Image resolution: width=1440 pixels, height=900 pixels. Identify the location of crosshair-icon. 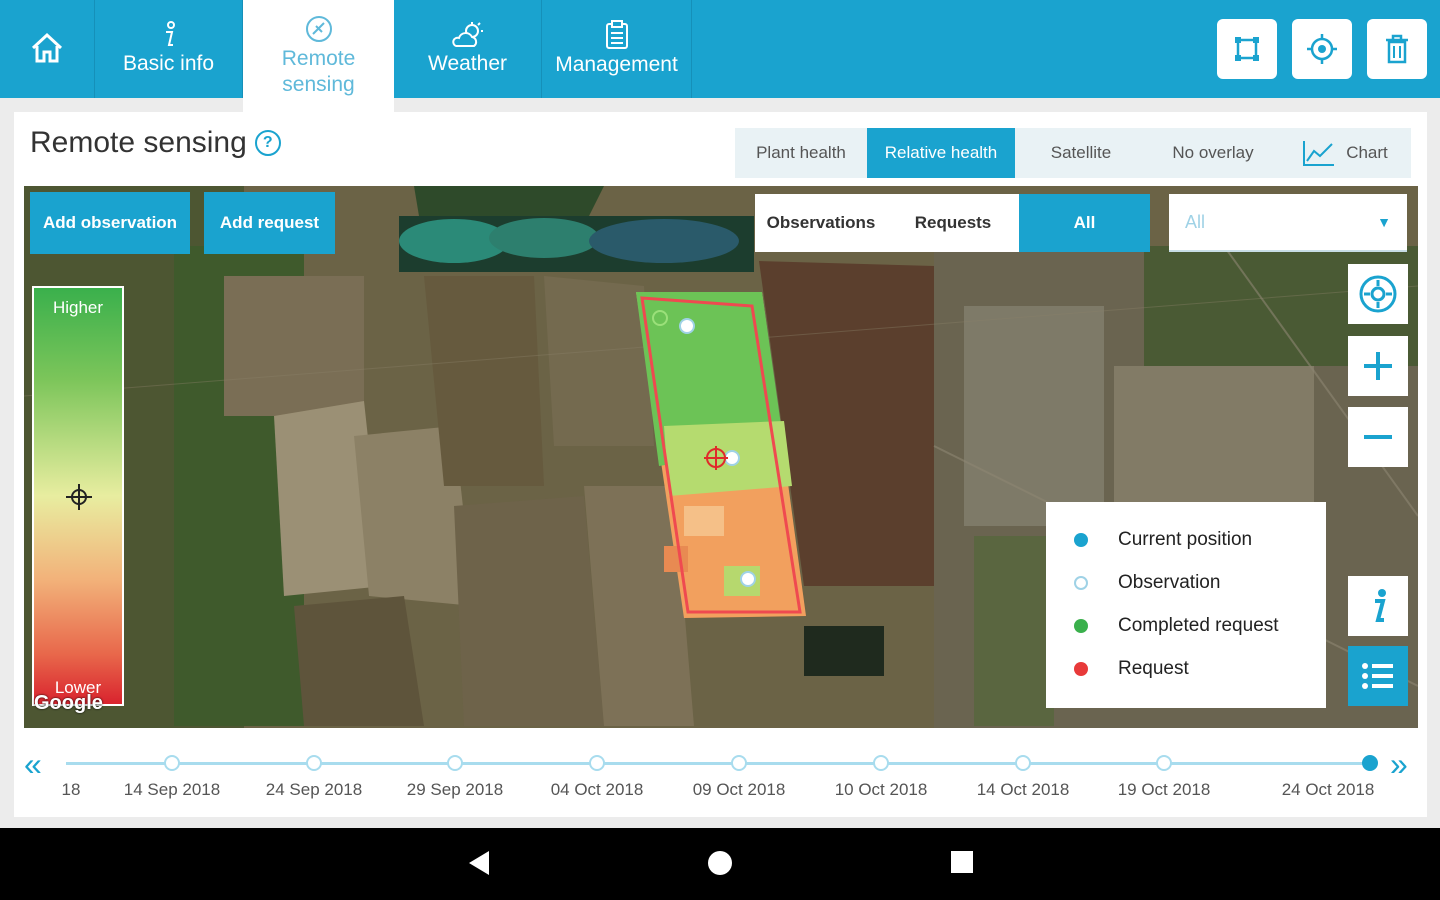
(79, 497).